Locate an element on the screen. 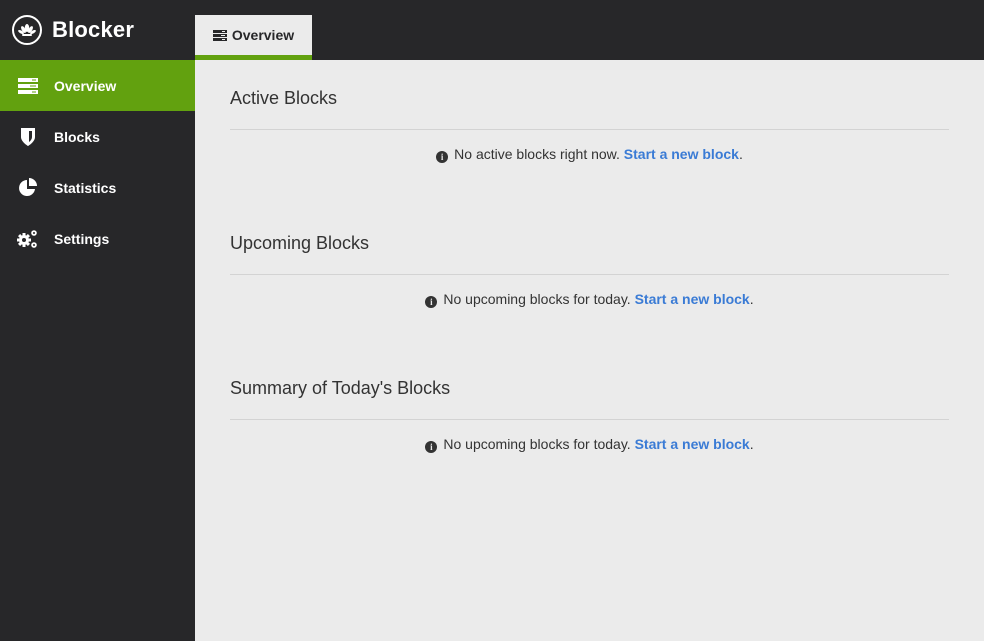 The image size is (984, 641). sidebar-item-blocks: Blocks is located at coordinates (97, 136).